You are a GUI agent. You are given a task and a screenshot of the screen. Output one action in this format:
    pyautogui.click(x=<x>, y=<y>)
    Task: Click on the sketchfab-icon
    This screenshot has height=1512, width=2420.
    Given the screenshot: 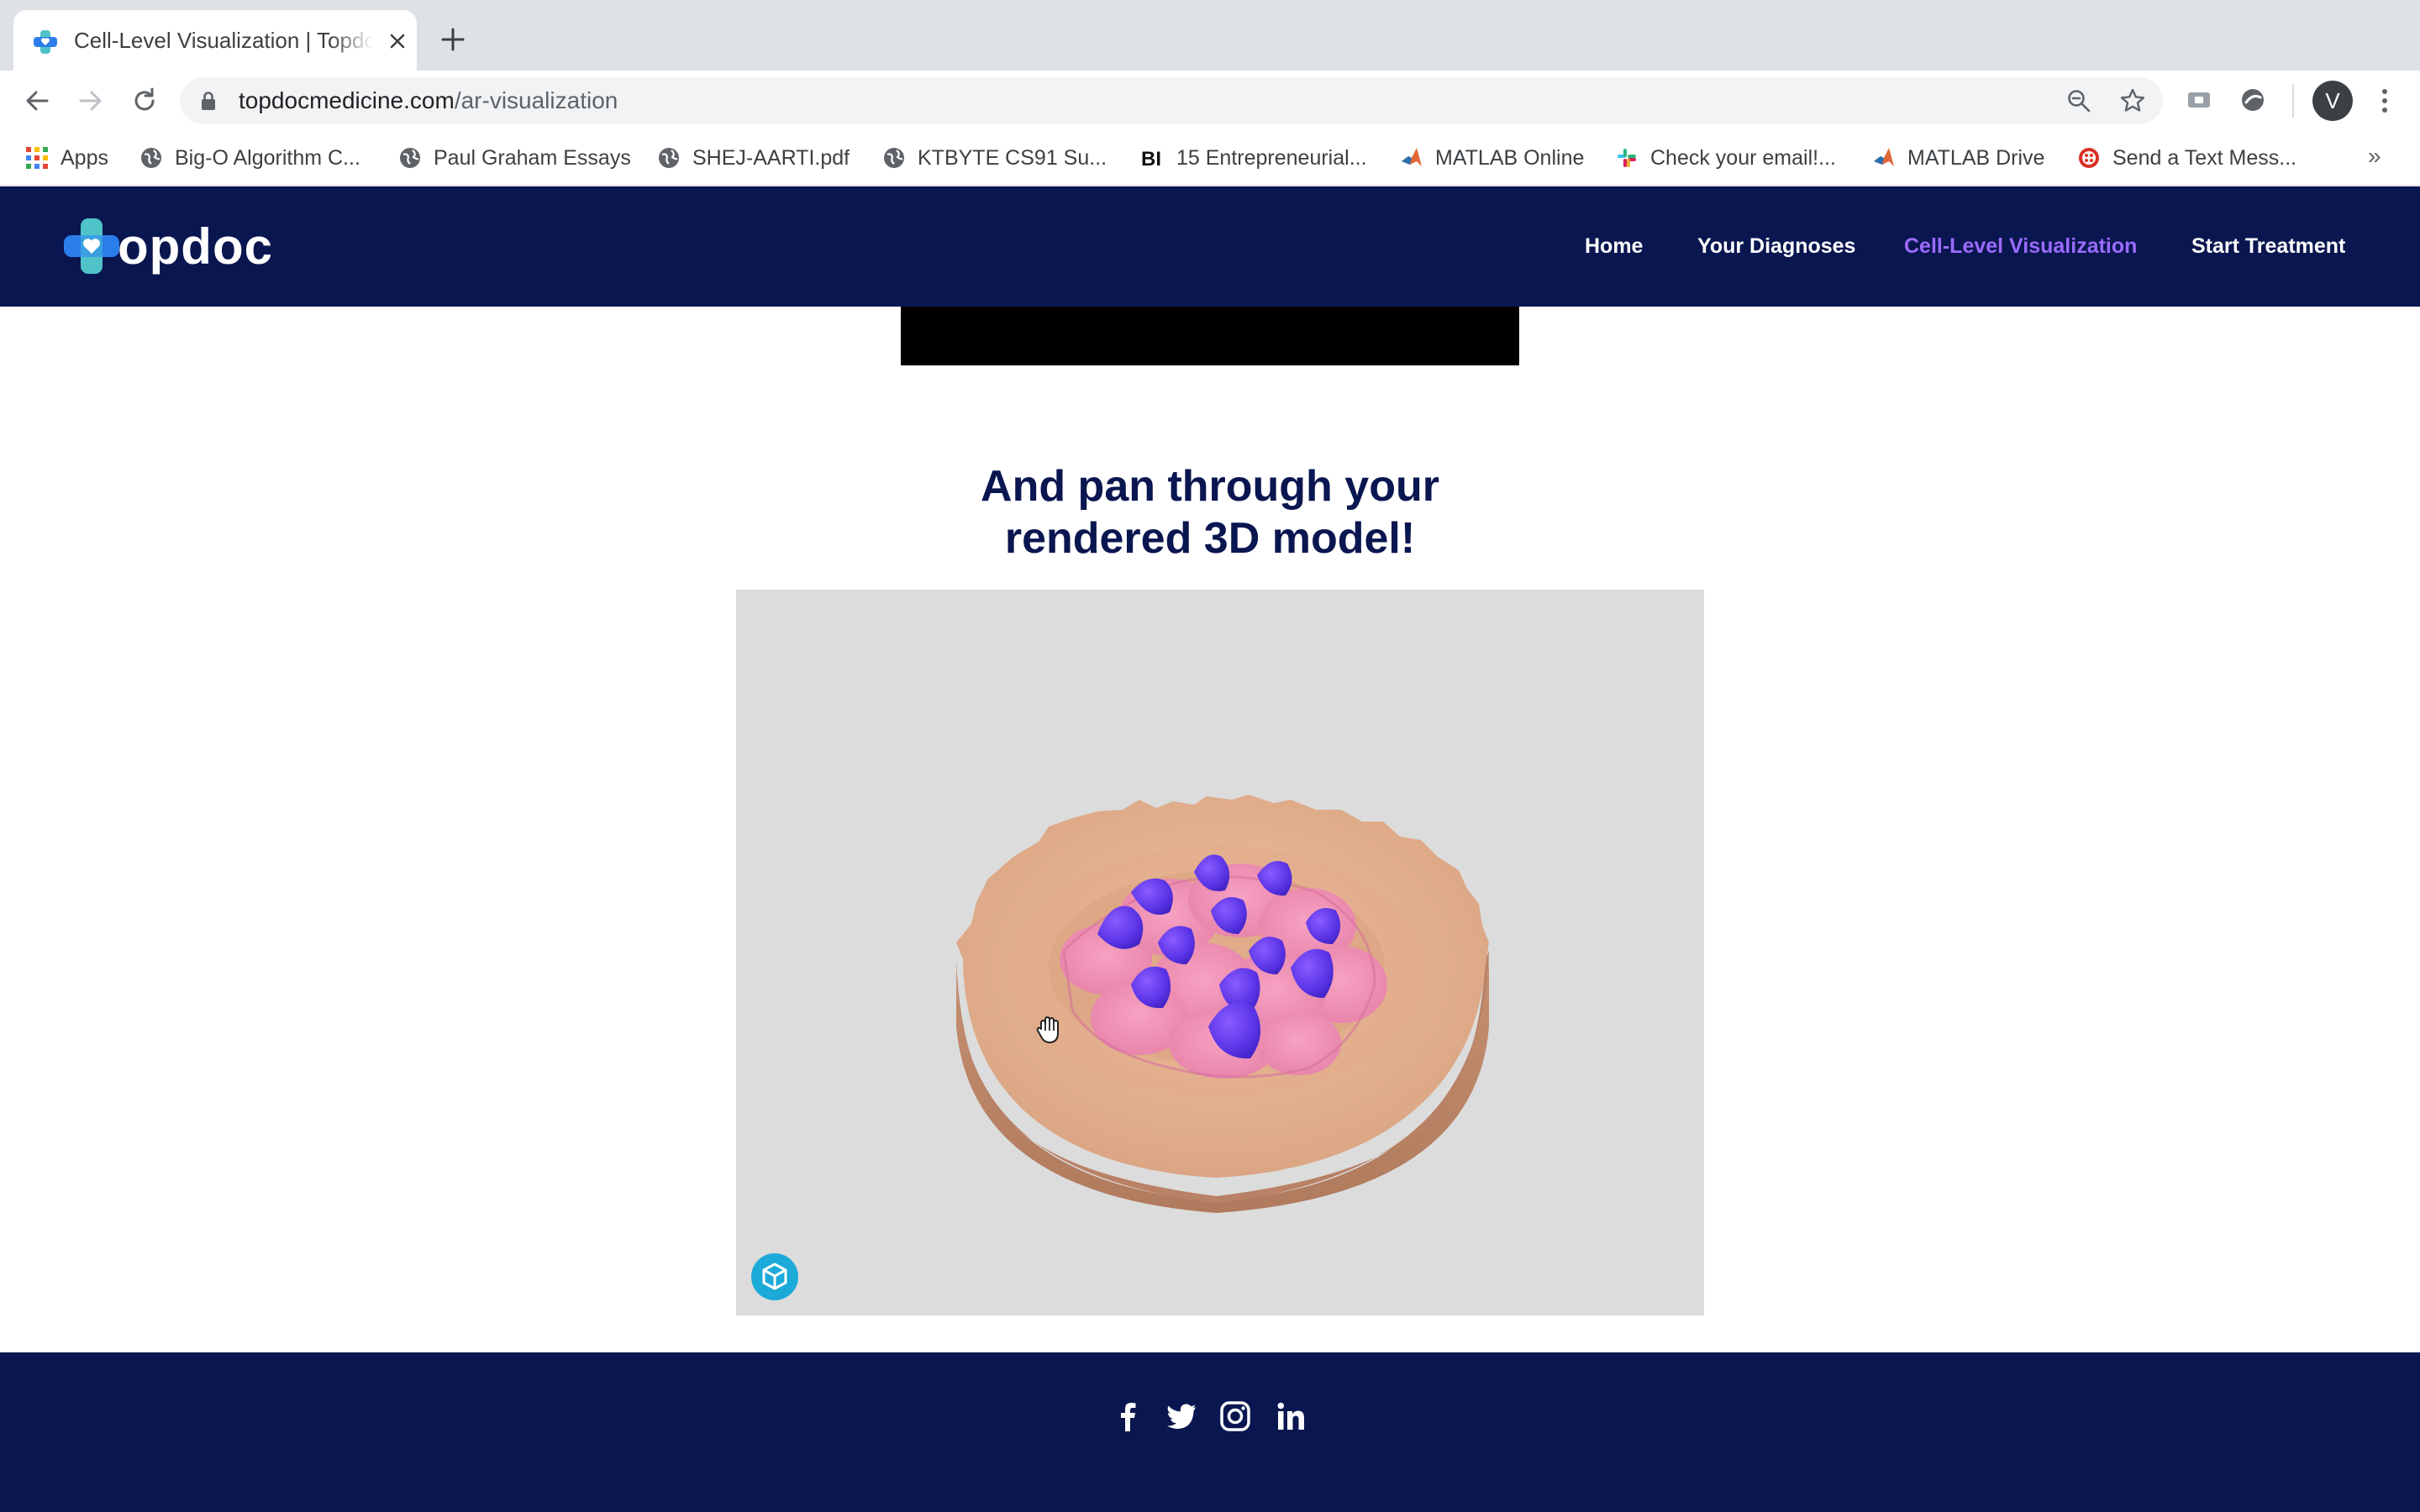 What is the action you would take?
    pyautogui.click(x=774, y=1276)
    